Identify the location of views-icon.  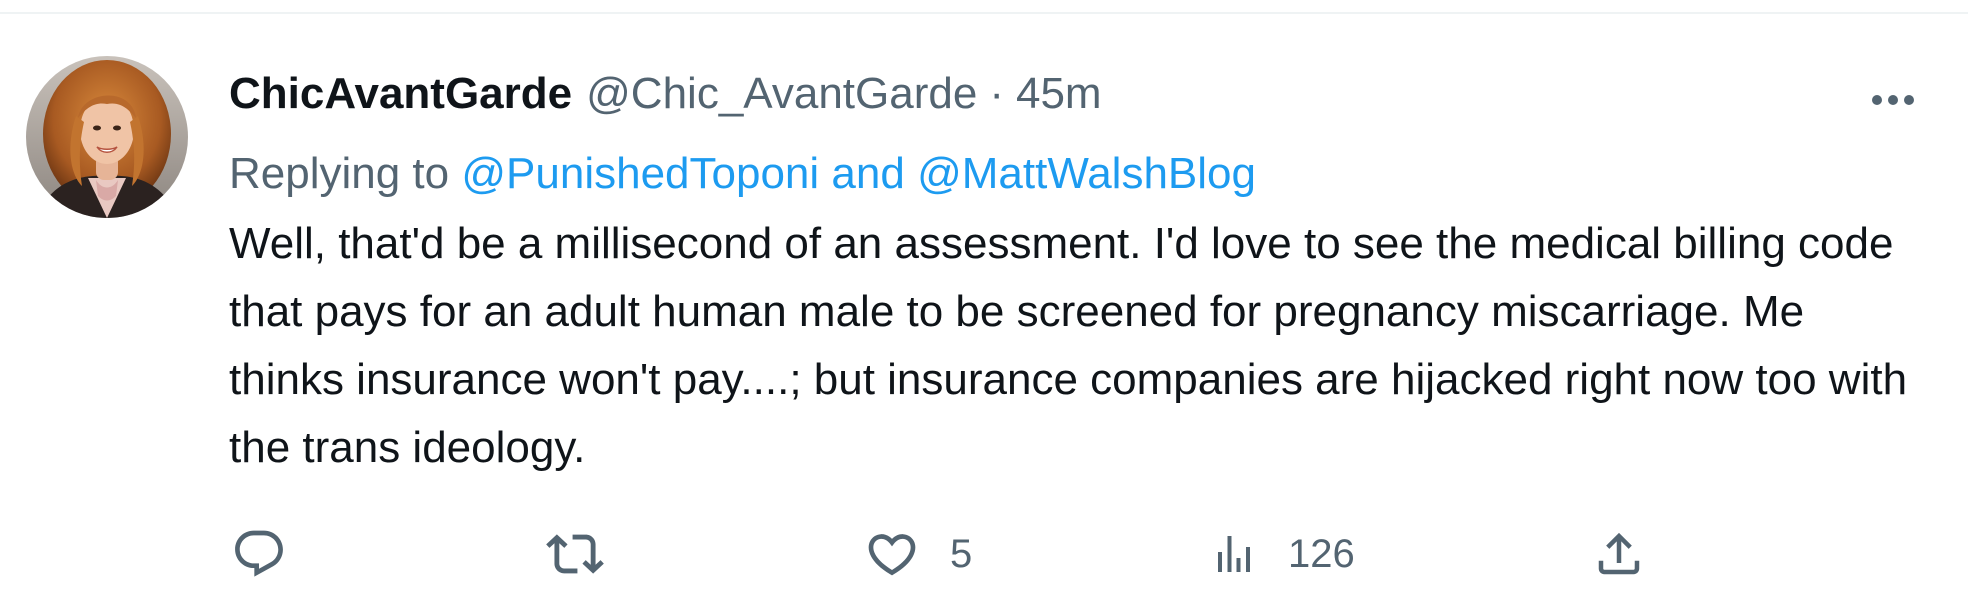
(1234, 554).